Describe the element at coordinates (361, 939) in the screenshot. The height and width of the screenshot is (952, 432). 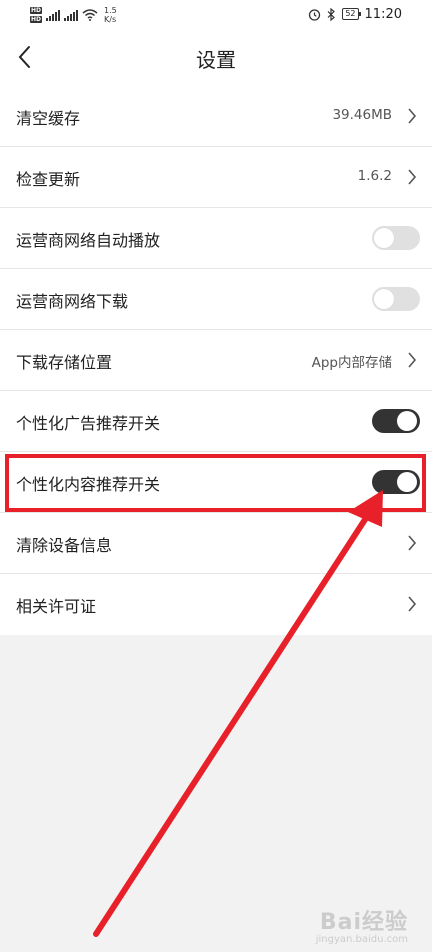
I see `watermark-sub: jingyan.baidu.com` at that location.